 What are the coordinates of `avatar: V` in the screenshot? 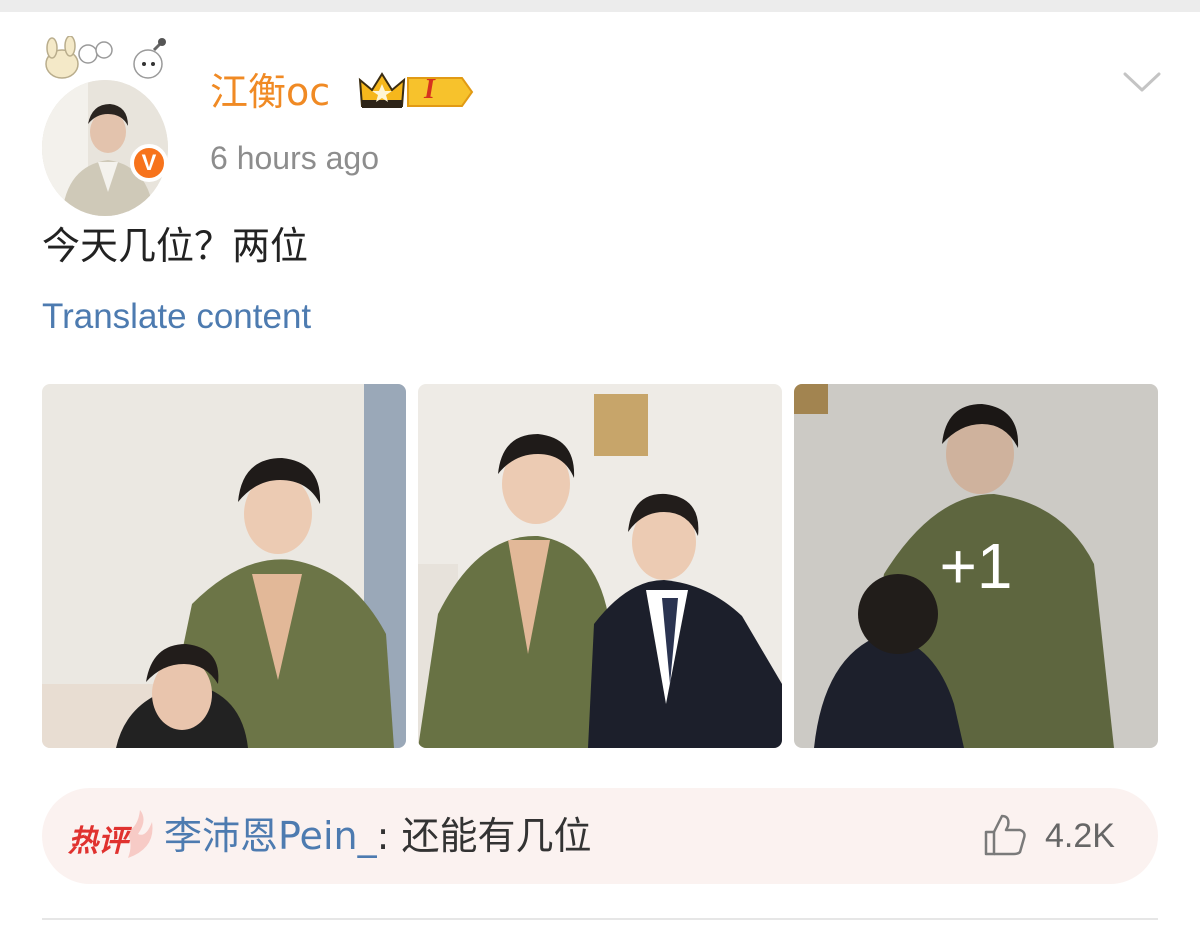 It's located at (104, 125).